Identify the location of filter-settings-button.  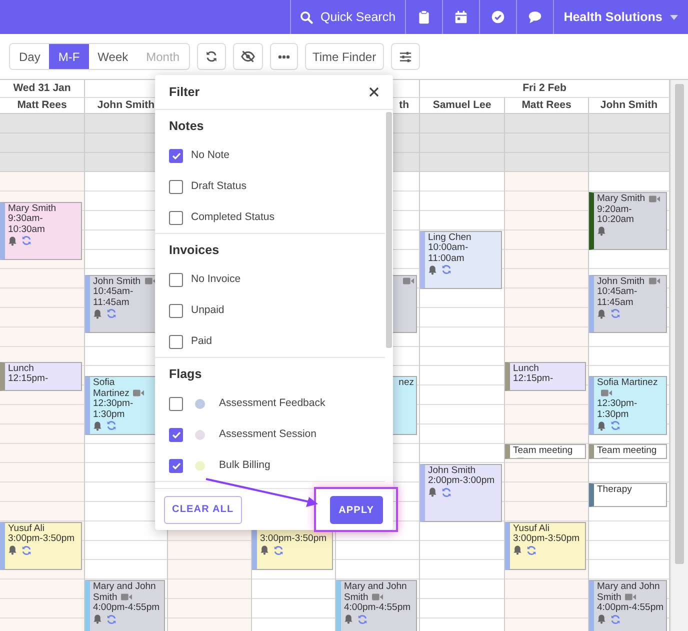
(405, 56).